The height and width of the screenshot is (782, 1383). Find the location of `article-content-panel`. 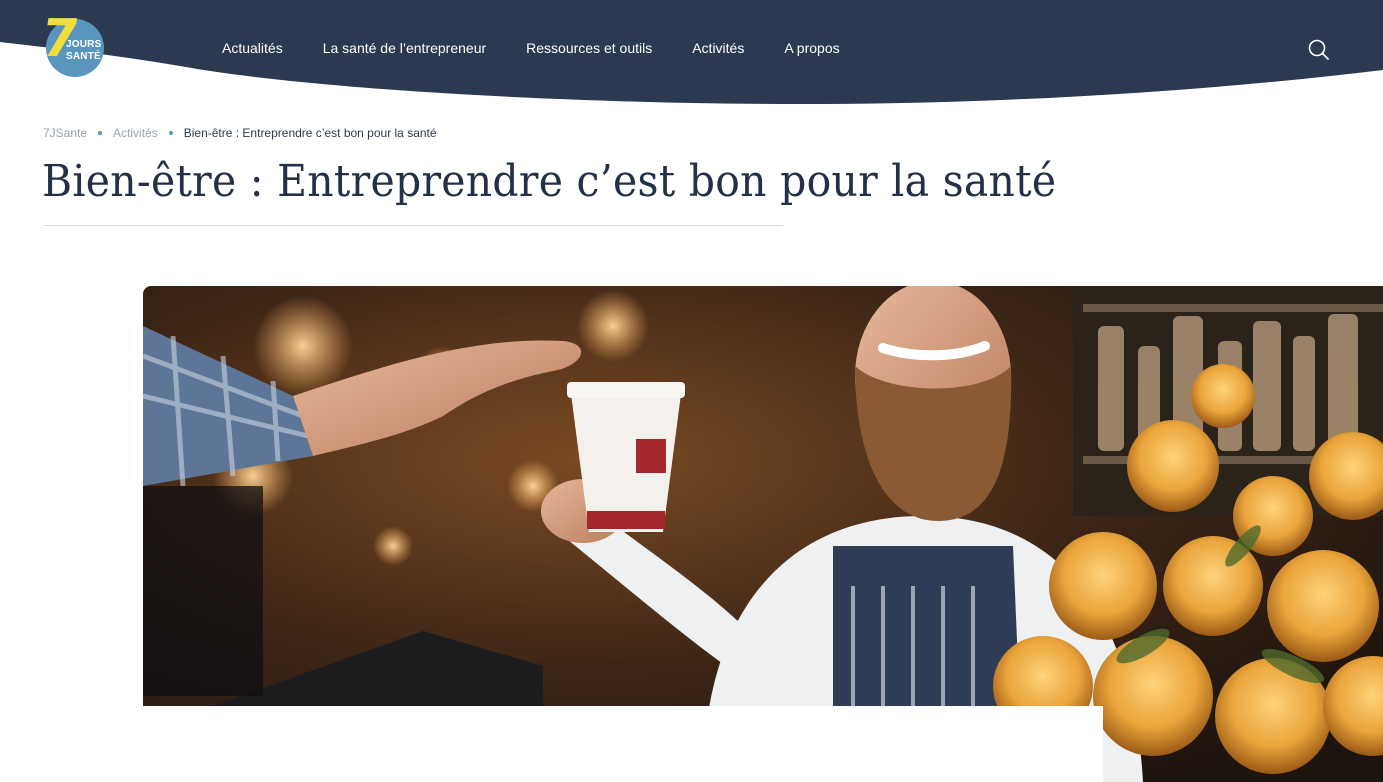

article-content-panel is located at coordinates (551, 744).